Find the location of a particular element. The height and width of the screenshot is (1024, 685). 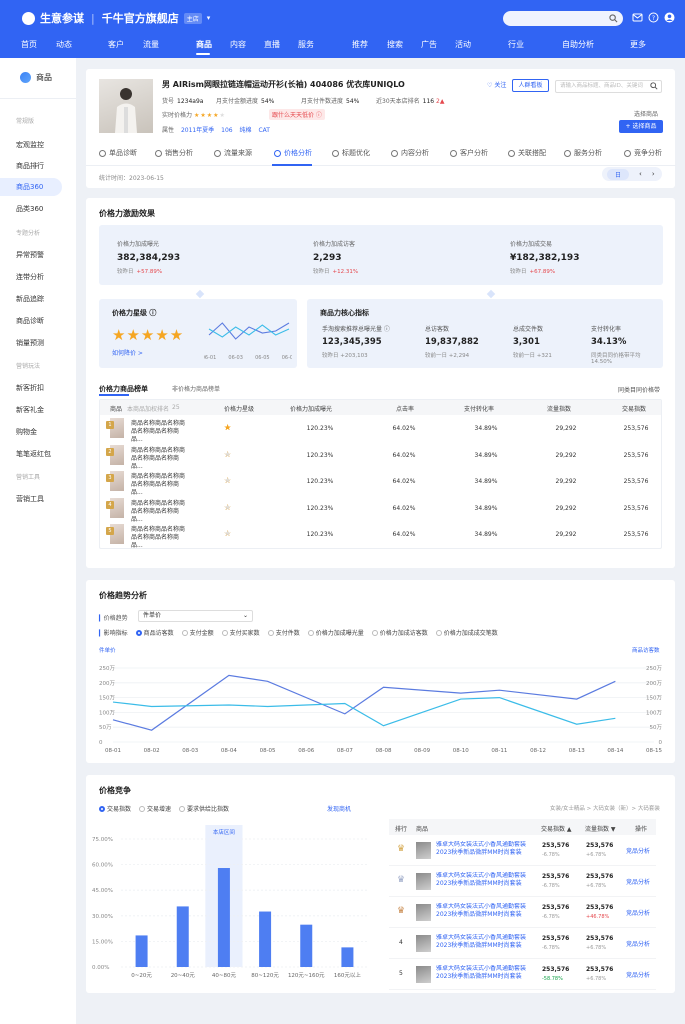

radio-option: 交易增速 is located at coordinates (155, 808).